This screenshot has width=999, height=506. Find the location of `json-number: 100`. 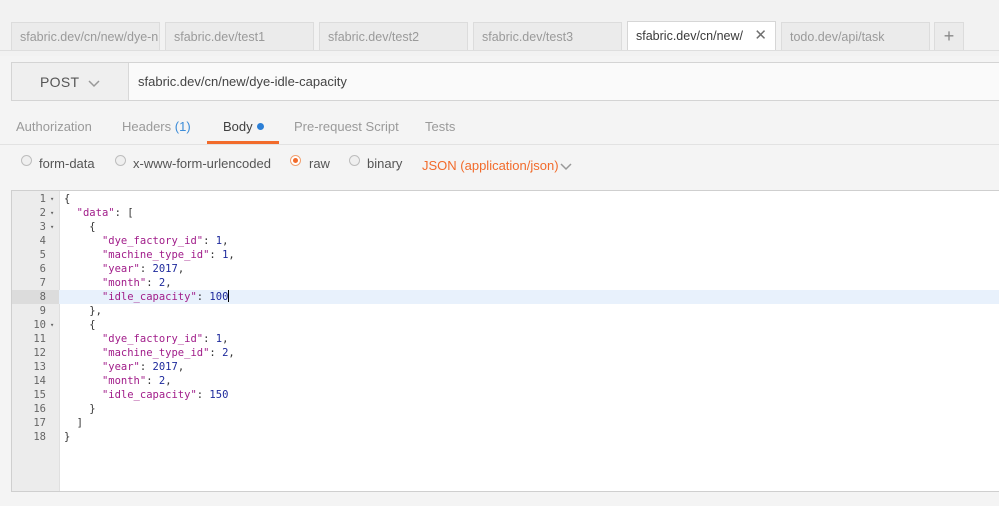

json-number: 100 is located at coordinates (219, 297).